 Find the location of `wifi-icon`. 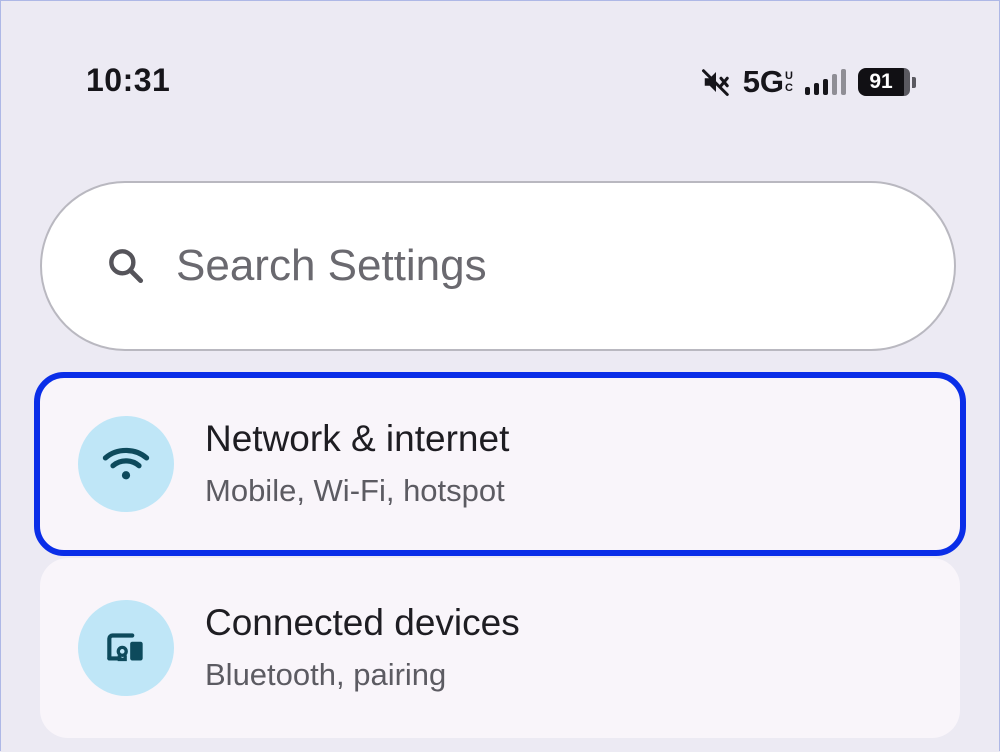

wifi-icon is located at coordinates (126, 463).